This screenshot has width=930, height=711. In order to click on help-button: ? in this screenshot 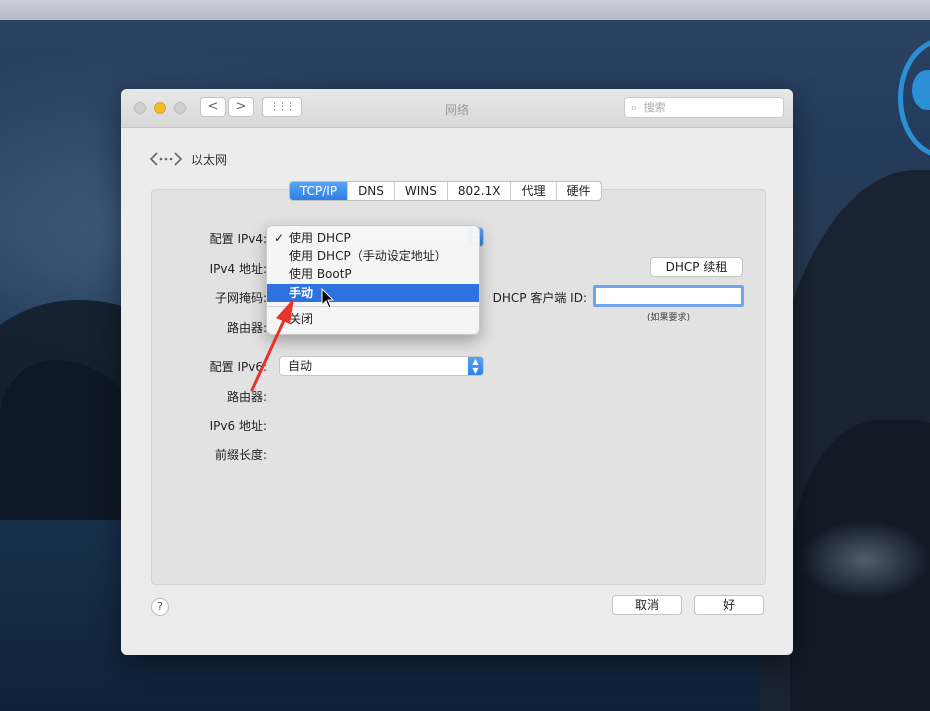, I will do `click(160, 607)`.